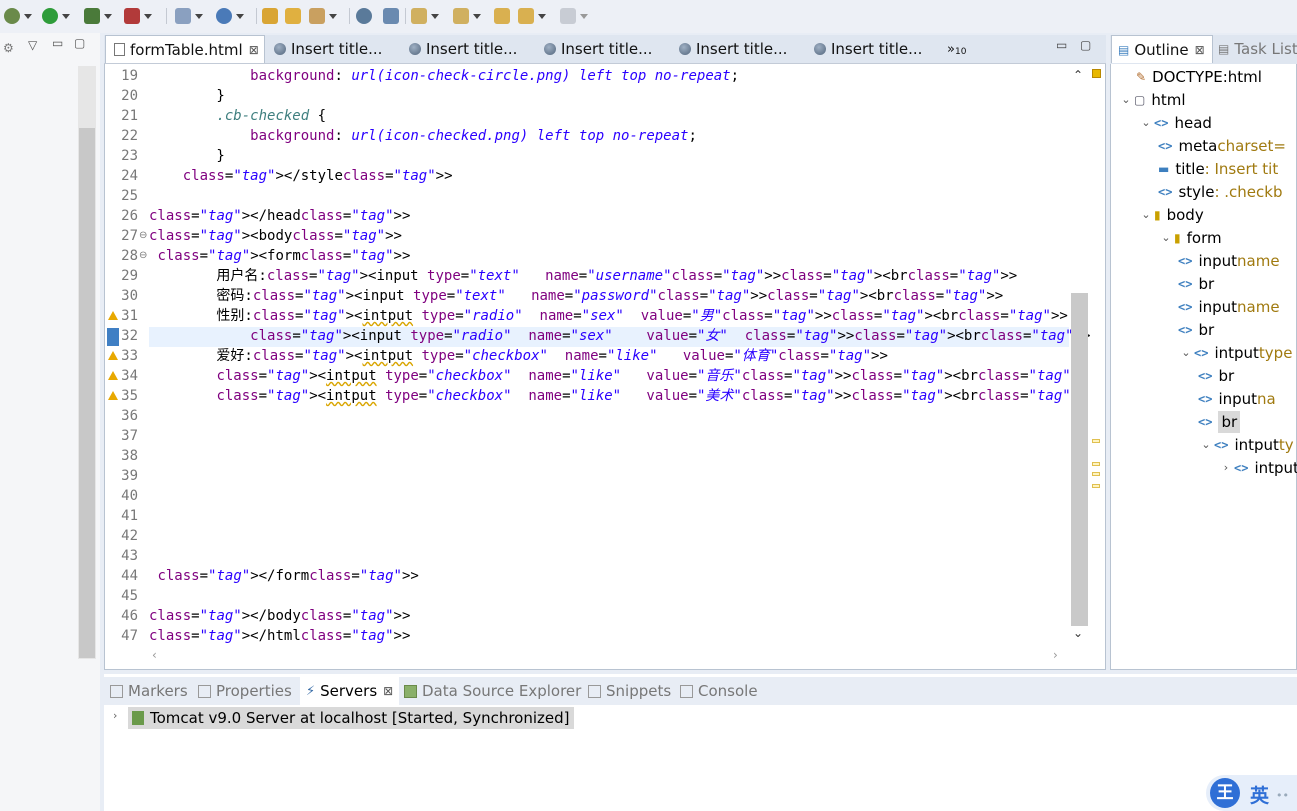 This screenshot has width=1297, height=811. I want to click on ime-more-icon: ••, so click(1282, 795).